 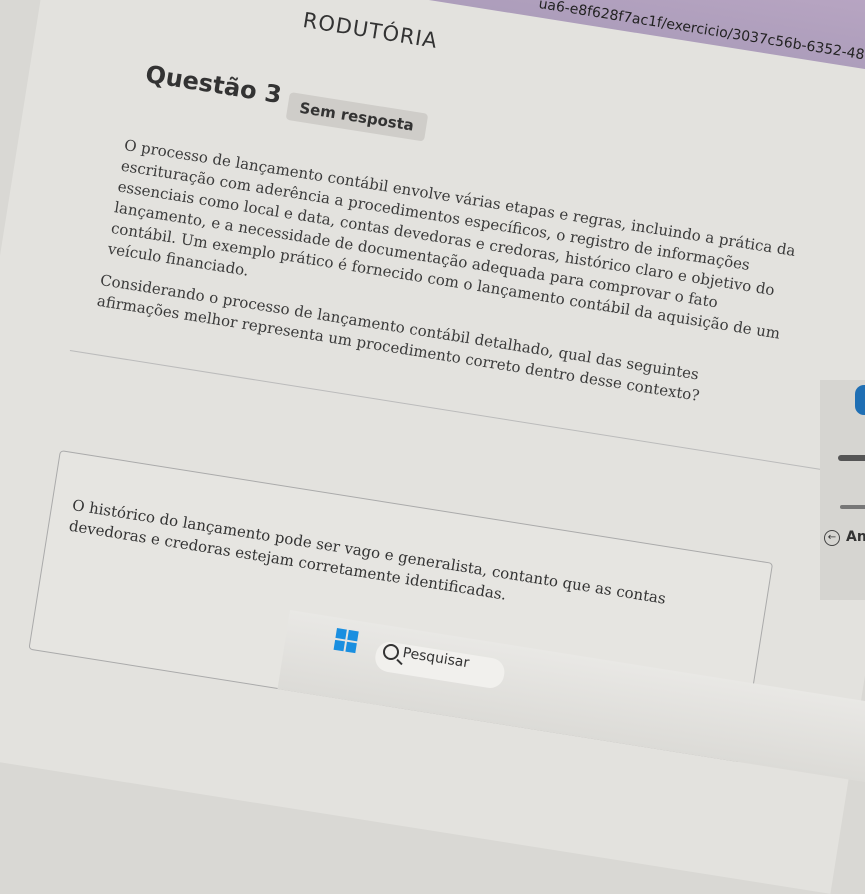 I want to click on search-icon, so click(x=391, y=652).